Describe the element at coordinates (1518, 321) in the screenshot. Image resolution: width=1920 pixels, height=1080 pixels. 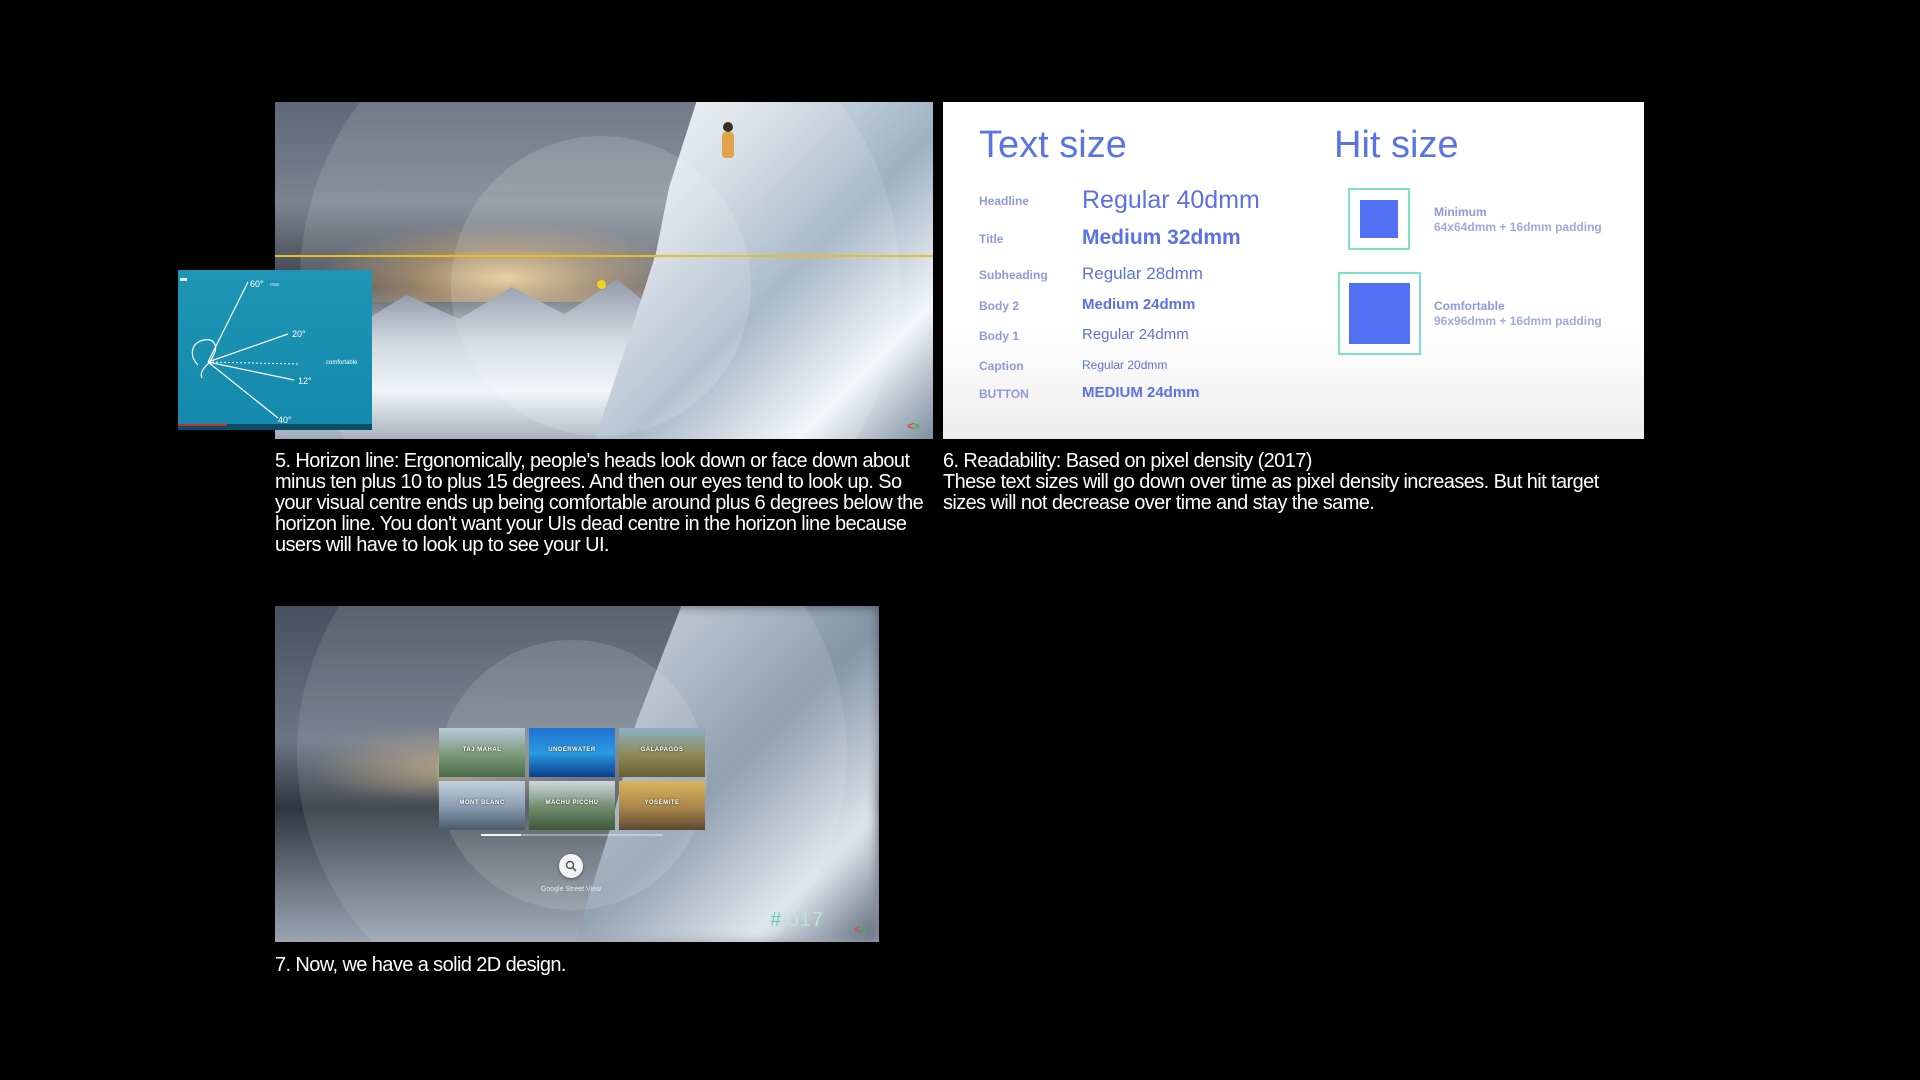
I see `comfortable-hit-desc: 96x96dmm + 16dmm padding` at that location.